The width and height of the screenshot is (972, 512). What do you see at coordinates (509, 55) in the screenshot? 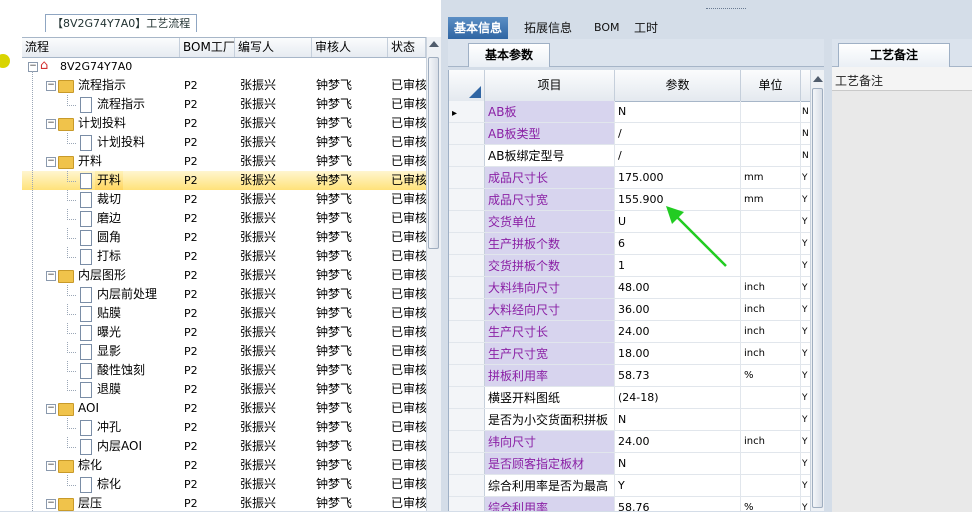
I see `tab-basic-params: 基本参数` at bounding box center [509, 55].